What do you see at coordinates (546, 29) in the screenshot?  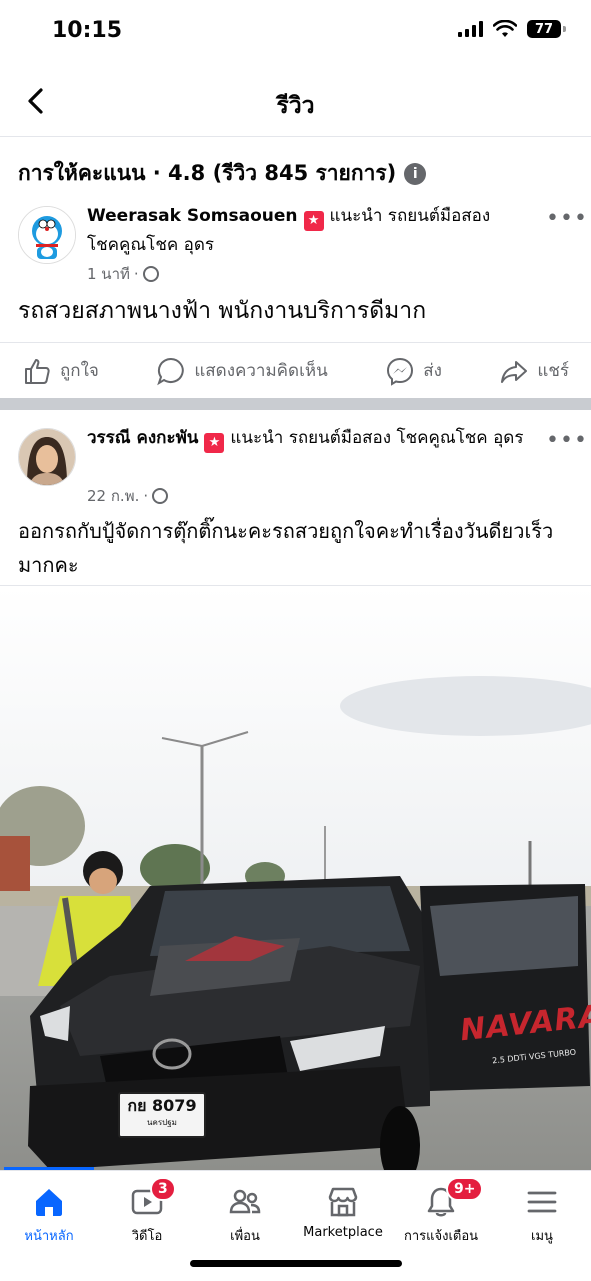 I see `battery-icon: 77` at bounding box center [546, 29].